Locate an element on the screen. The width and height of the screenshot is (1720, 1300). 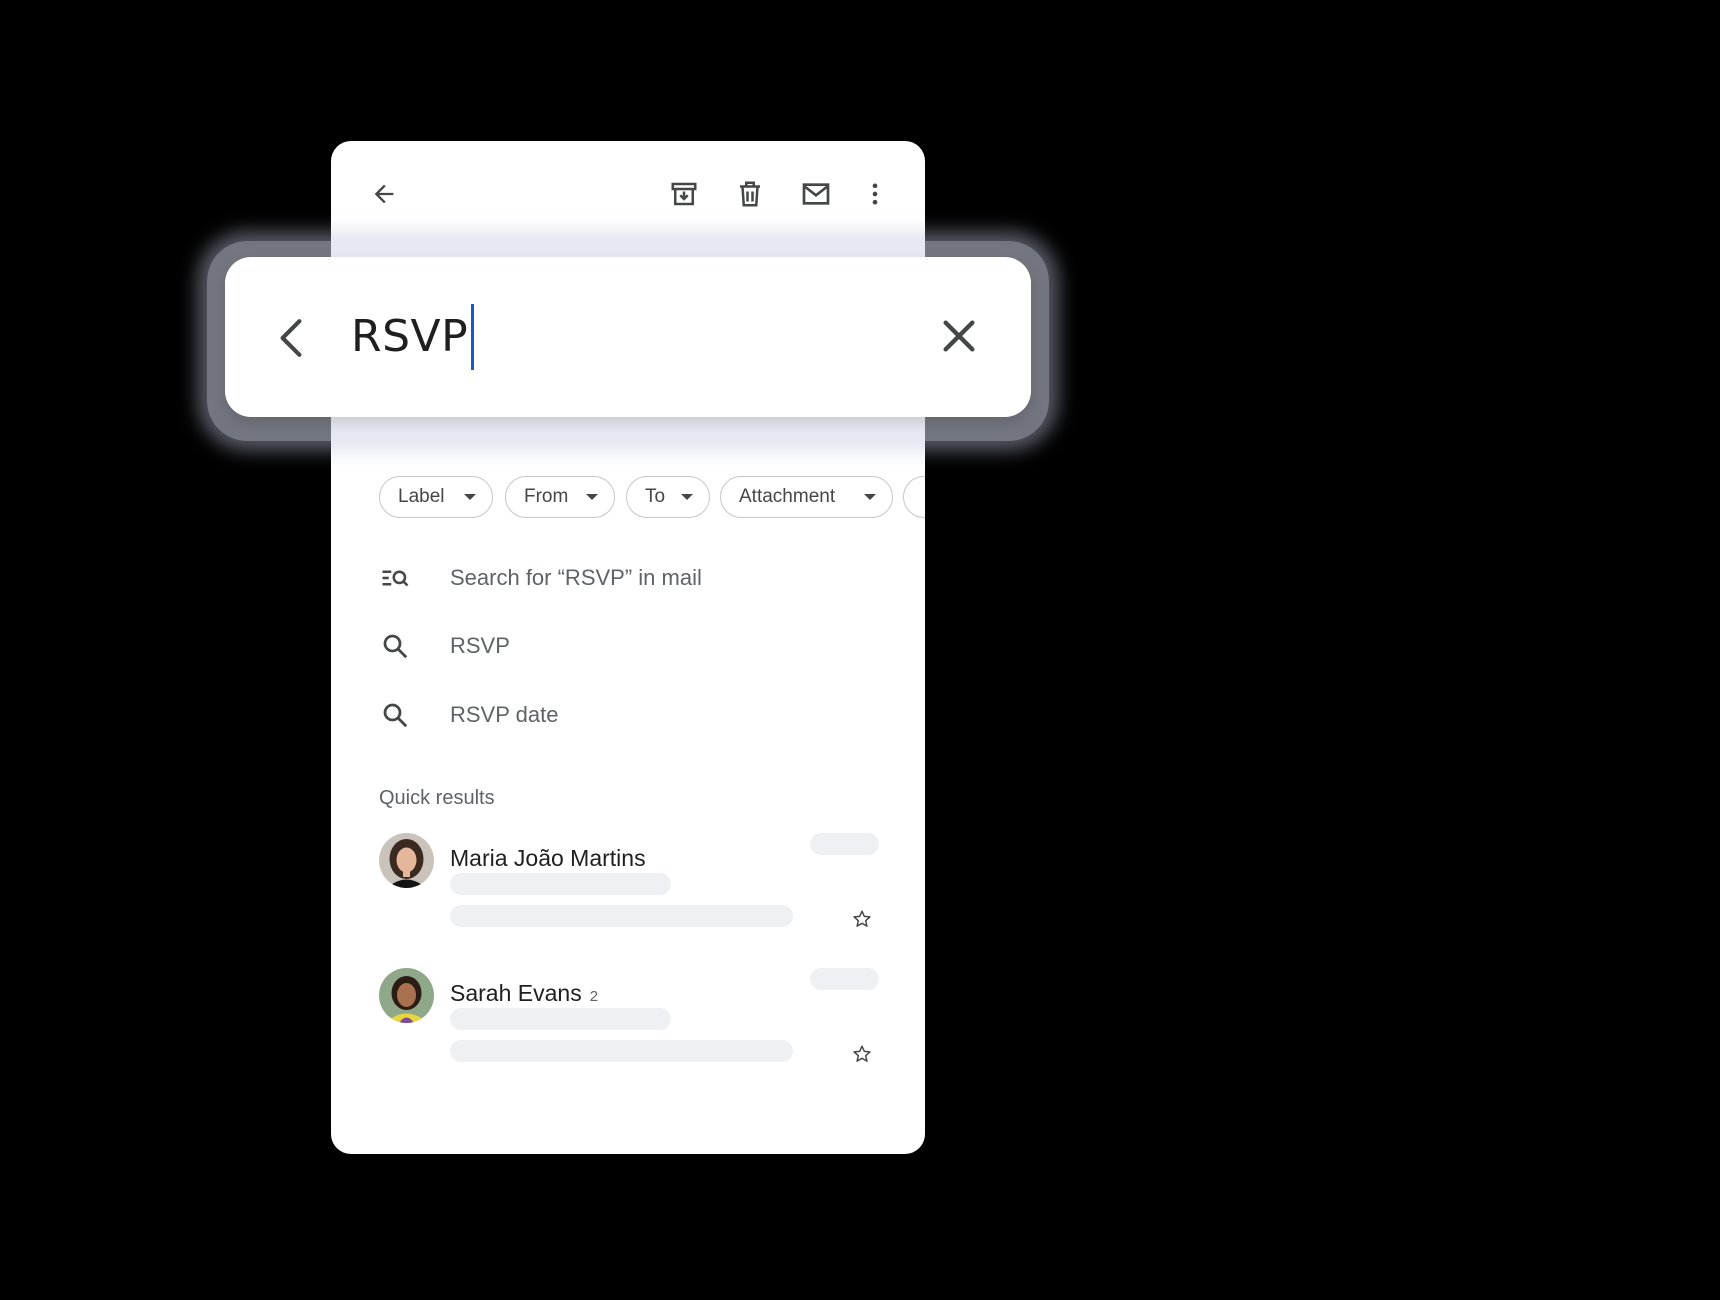
quick-result-item: Maria João Martins is located at coordinates (630, 888).